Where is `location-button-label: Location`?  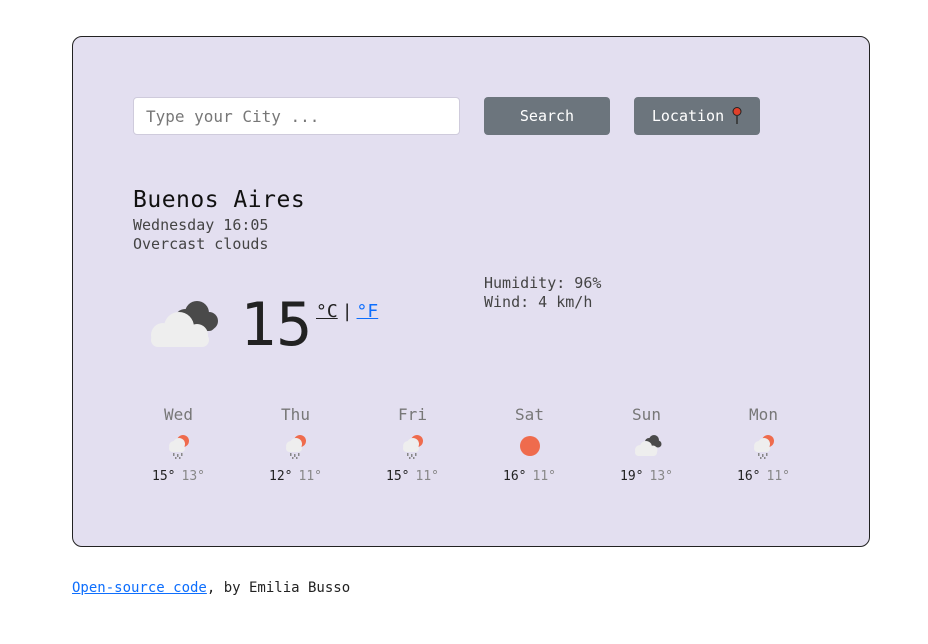 location-button-label: Location is located at coordinates (688, 116).